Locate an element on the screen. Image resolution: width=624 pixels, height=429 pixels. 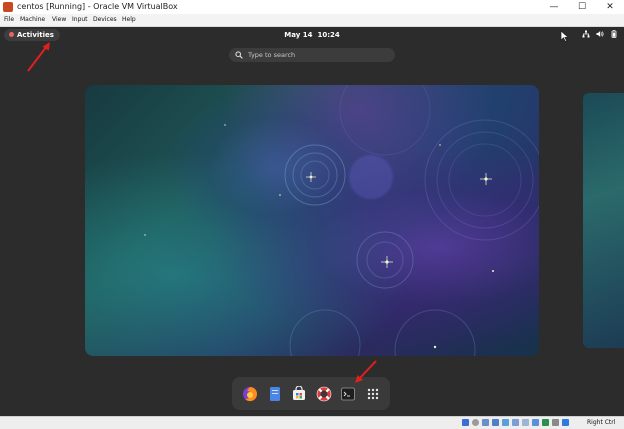
maximize-button: ☐ is located at coordinates (582, 7).